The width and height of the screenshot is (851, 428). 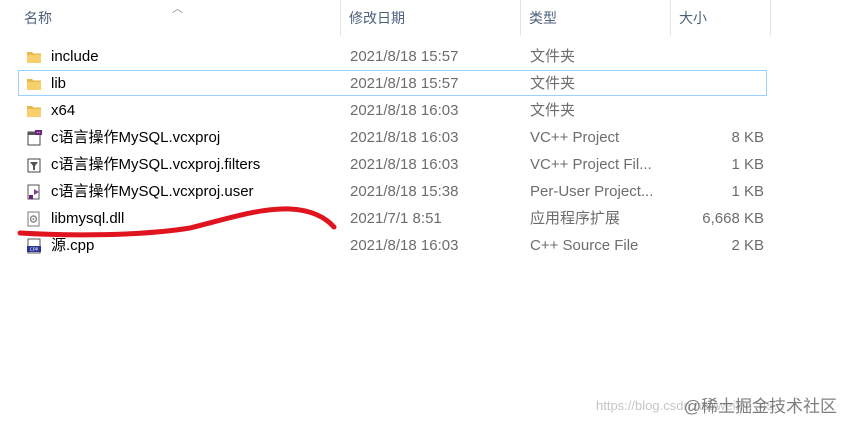 What do you see at coordinates (575, 218) in the screenshot?
I see `file-type: 应用程序扩展` at bounding box center [575, 218].